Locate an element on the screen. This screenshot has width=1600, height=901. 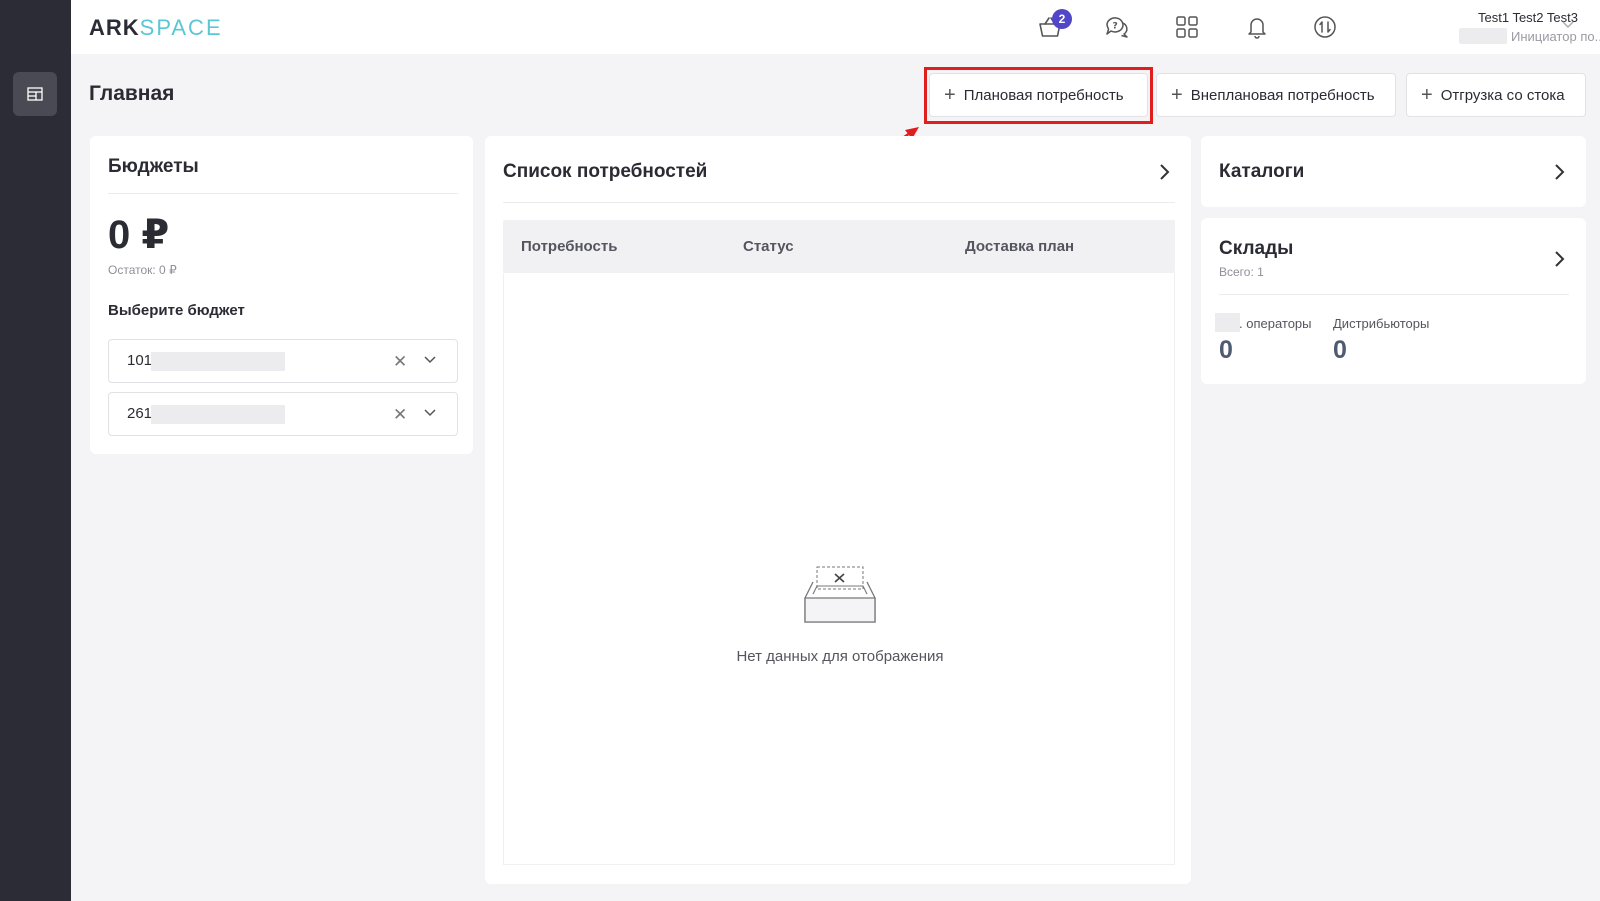
budget-select-1: 101 ✕ is located at coordinates (283, 361).